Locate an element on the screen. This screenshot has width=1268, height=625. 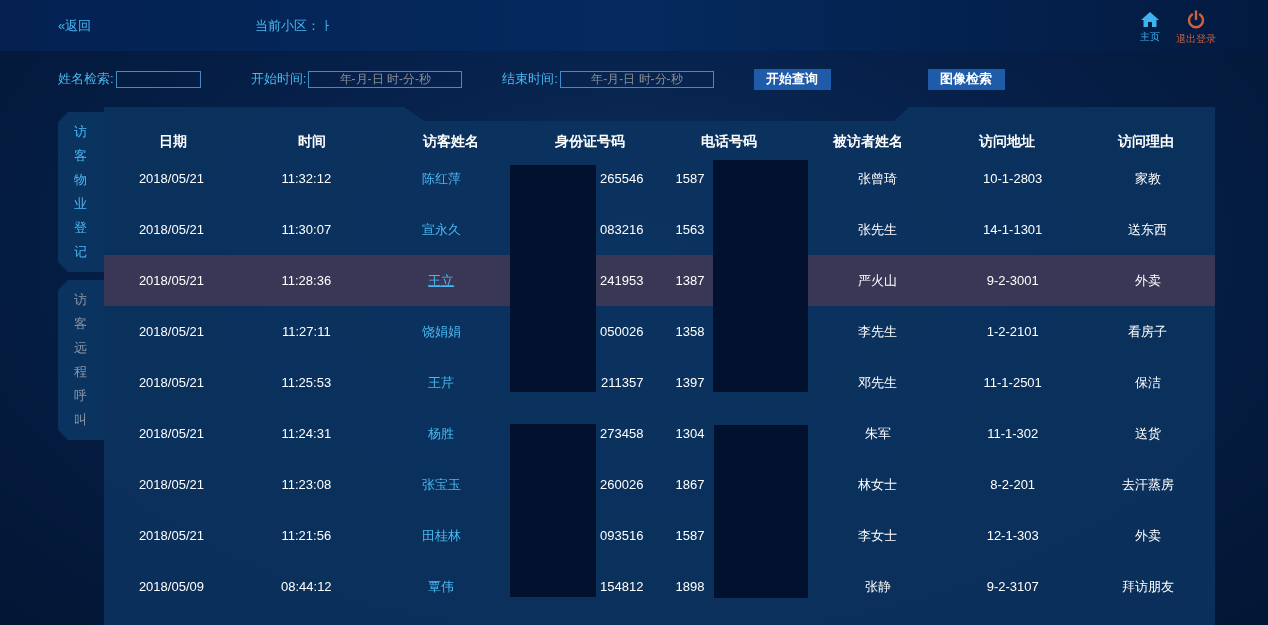
host-name-cell: 林女士 is located at coordinates (878, 484).